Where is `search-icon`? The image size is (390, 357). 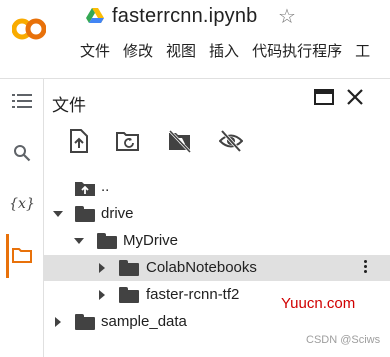 search-icon is located at coordinates (22, 153).